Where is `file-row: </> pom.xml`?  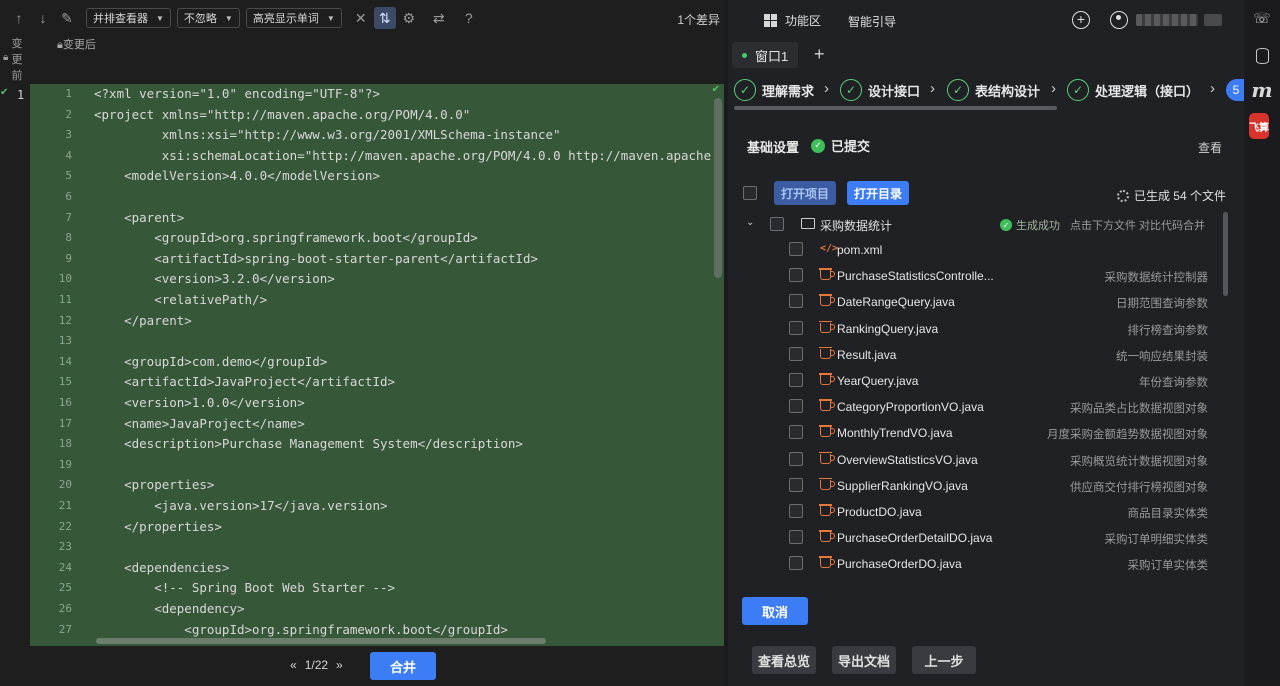
file-row: </> pom.xml is located at coordinates (979, 251).